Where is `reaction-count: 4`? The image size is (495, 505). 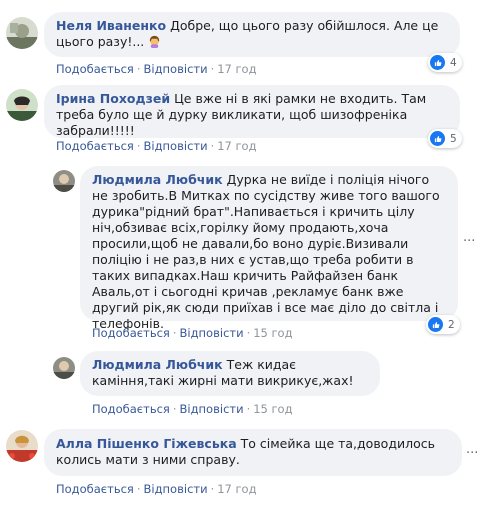
reaction-count: 4 is located at coordinates (445, 62).